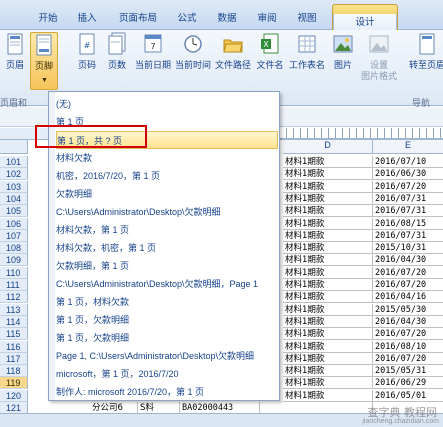 This screenshot has height=427, width=443. What do you see at coordinates (87, 62) in the screenshot?
I see `page-number-button: # 页码` at bounding box center [87, 62].